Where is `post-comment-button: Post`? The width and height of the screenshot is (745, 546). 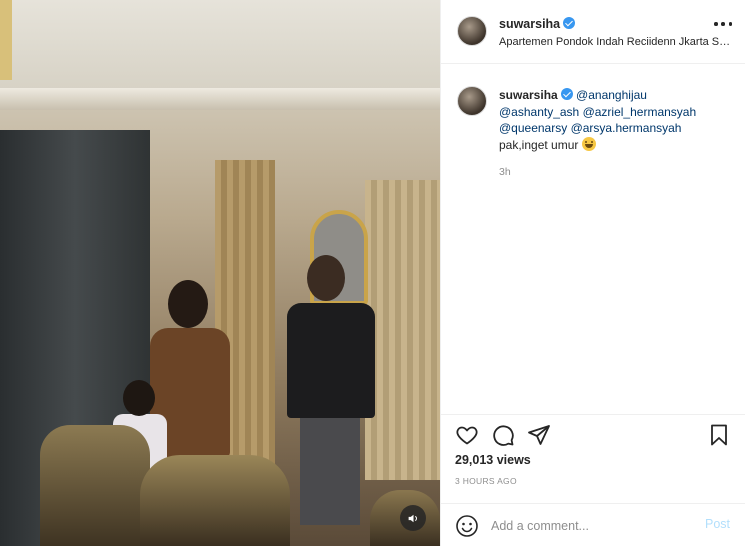
post-comment-button: Post is located at coordinates (717, 524).